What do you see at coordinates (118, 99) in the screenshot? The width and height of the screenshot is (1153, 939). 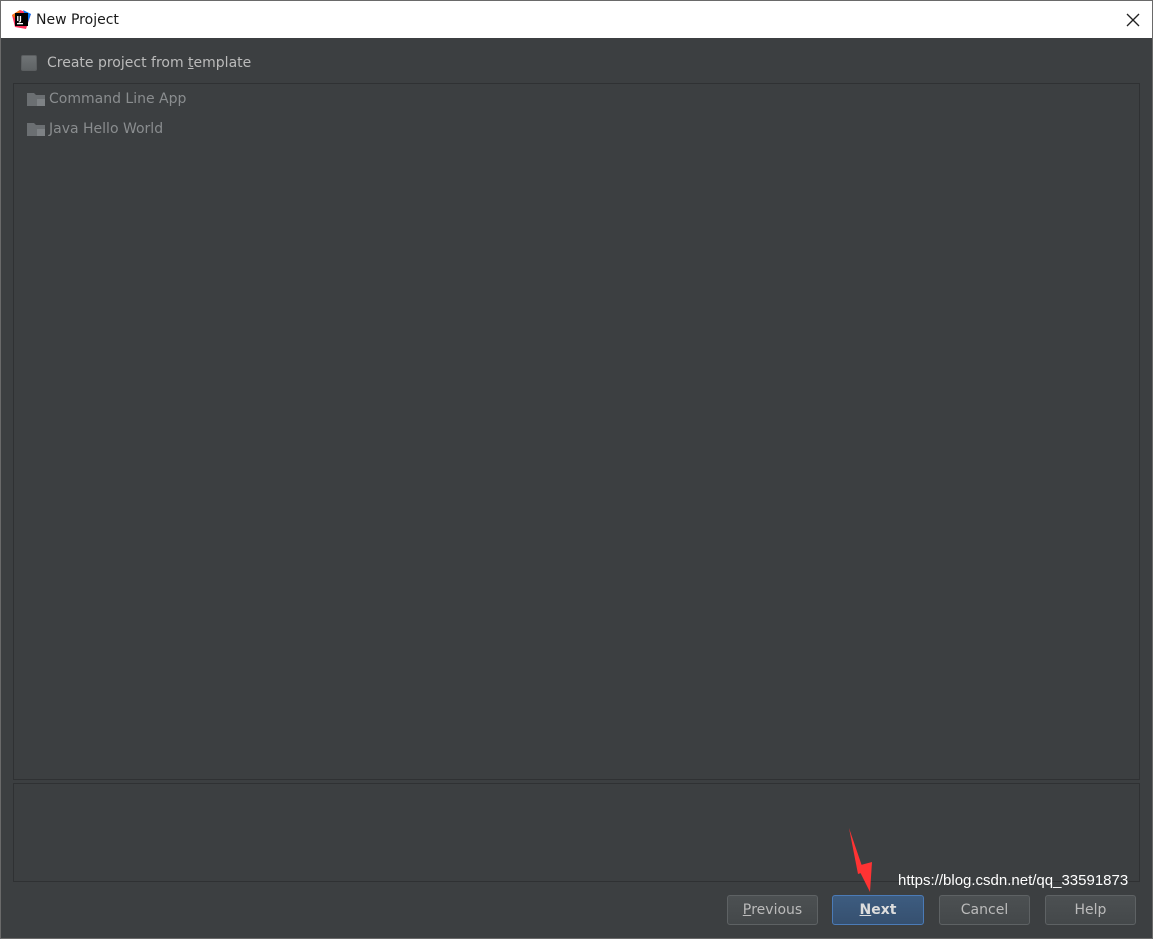 I see `list-item-label: Command Line App` at bounding box center [118, 99].